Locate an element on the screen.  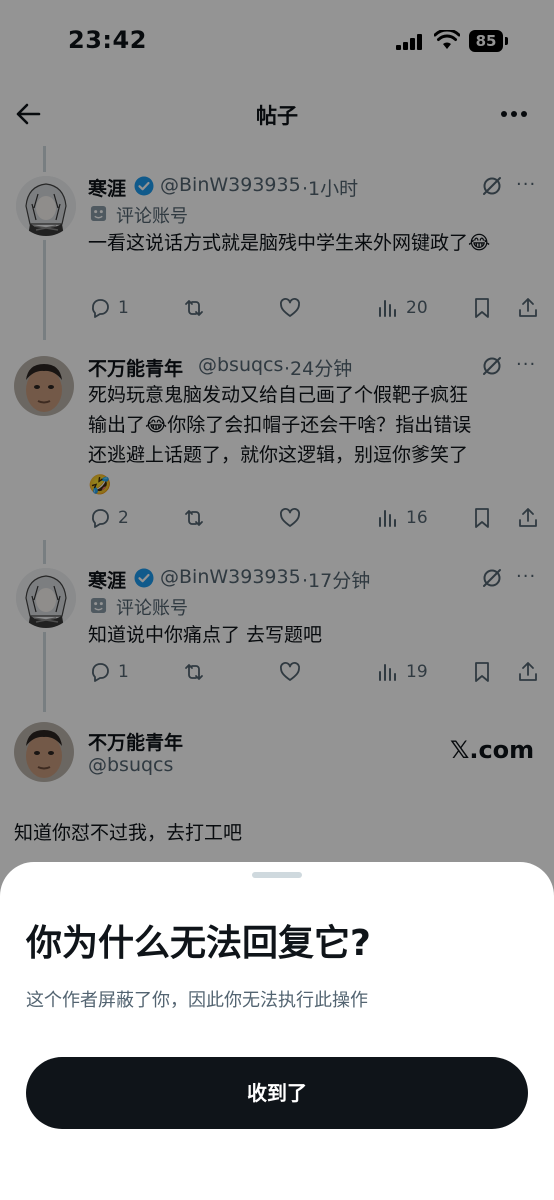
sheet-grabber is located at coordinates (277, 875).